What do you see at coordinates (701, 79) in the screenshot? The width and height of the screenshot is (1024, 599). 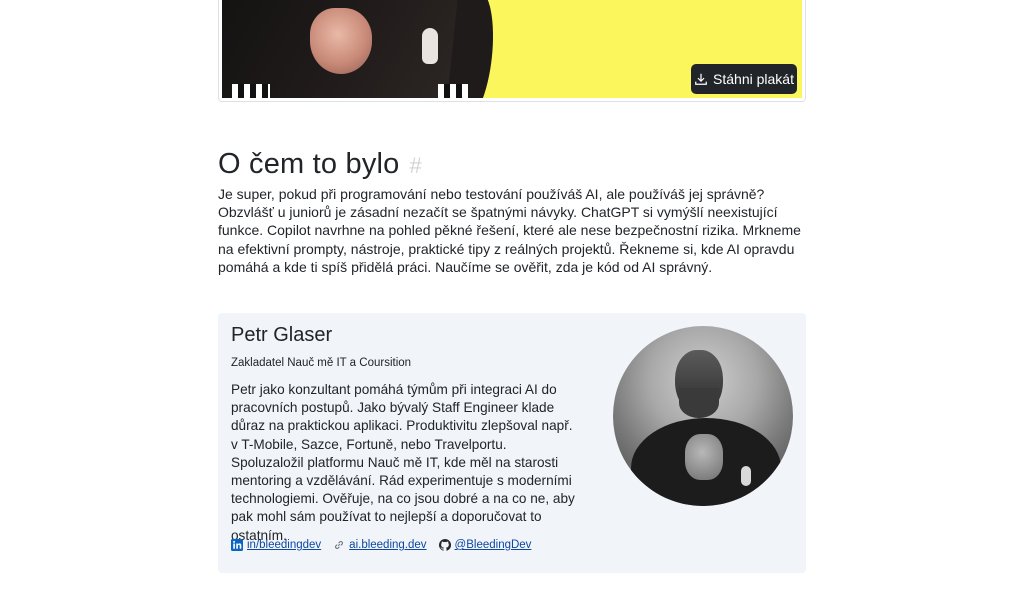 I see `download-icon` at bounding box center [701, 79].